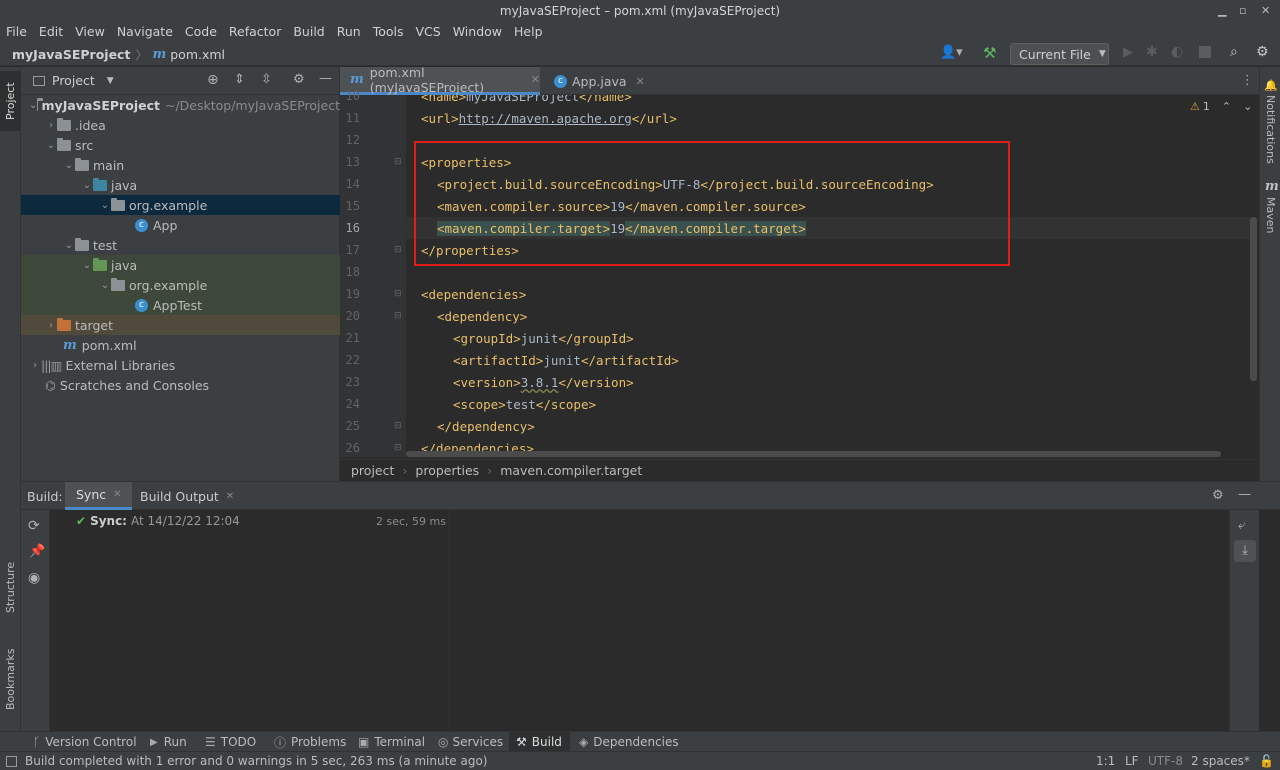 The height and width of the screenshot is (770, 1280). What do you see at coordinates (372, 470) in the screenshot?
I see `breadcrumb-item: project` at bounding box center [372, 470].